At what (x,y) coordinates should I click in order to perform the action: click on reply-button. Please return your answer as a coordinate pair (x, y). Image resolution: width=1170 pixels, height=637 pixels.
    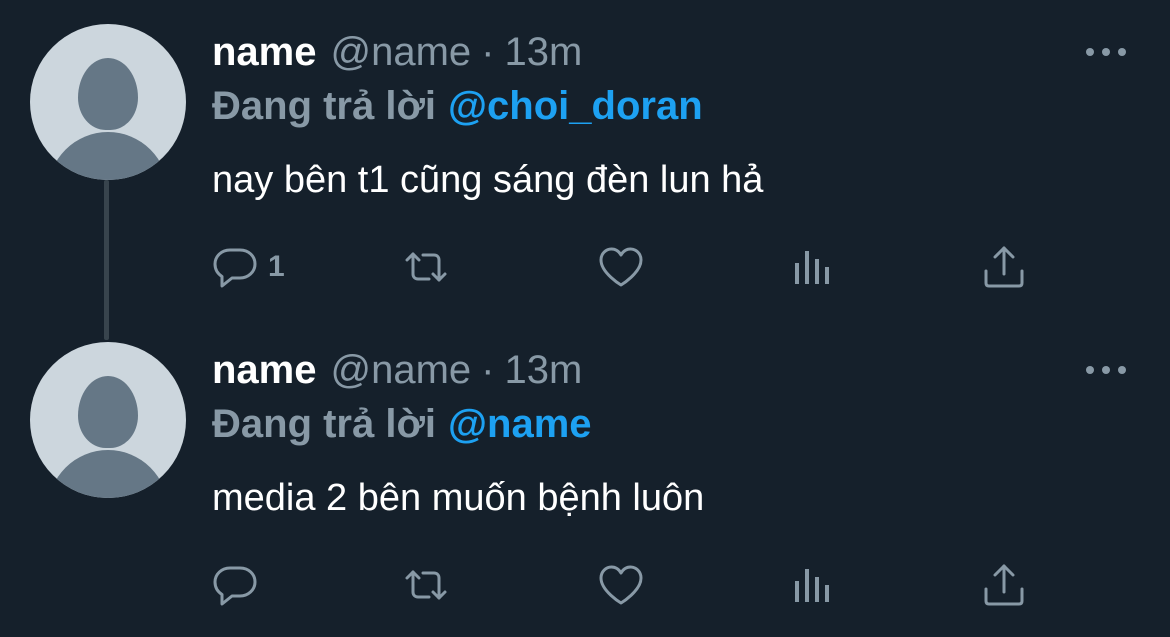
    Looking at the image, I should click on (240, 585).